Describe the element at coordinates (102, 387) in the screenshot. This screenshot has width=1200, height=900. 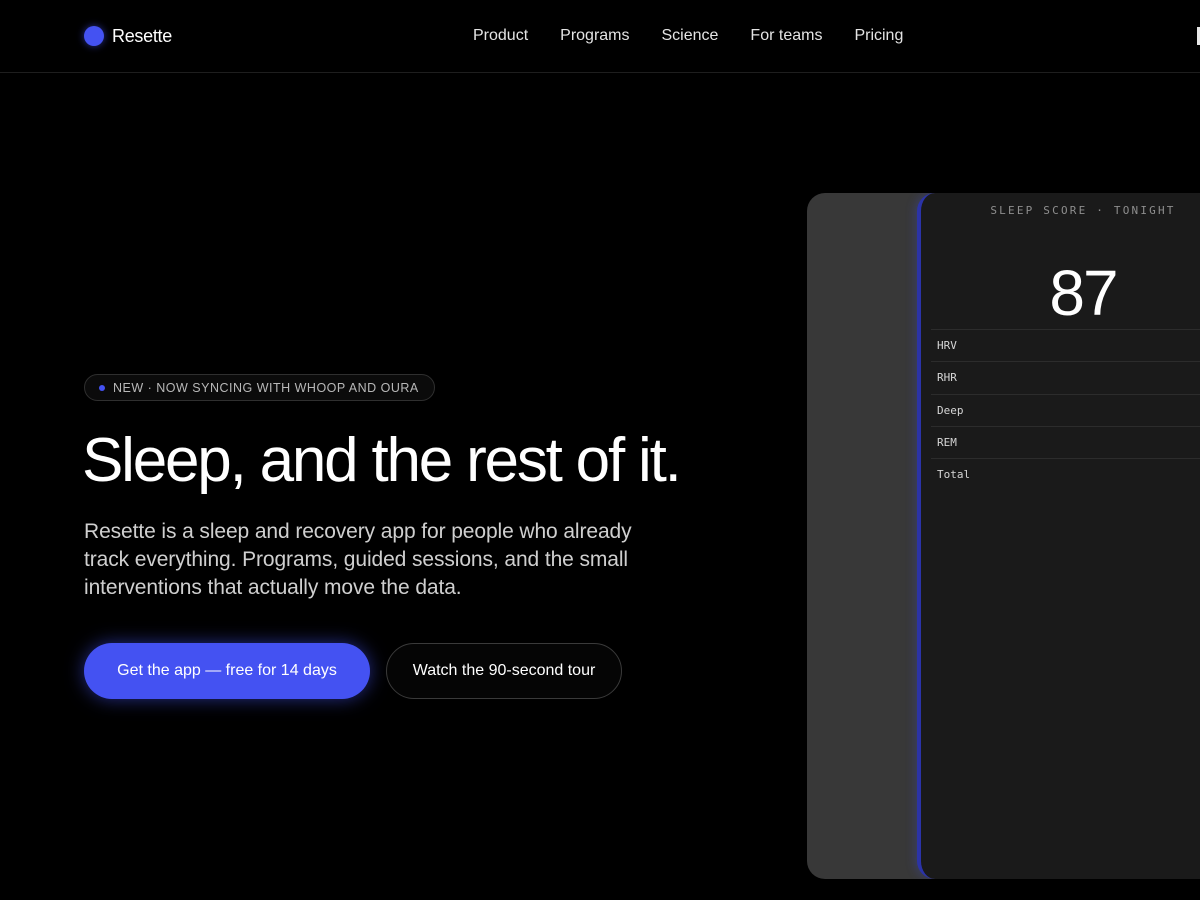
I see `badge-dot-icon` at that location.